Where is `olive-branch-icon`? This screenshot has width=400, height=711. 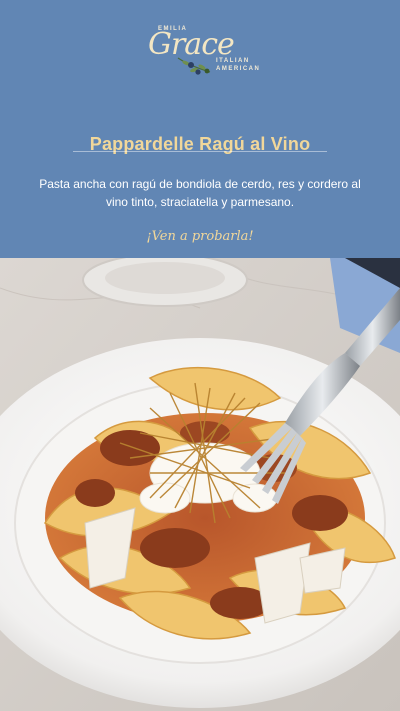 olive-branch-icon is located at coordinates (194, 66).